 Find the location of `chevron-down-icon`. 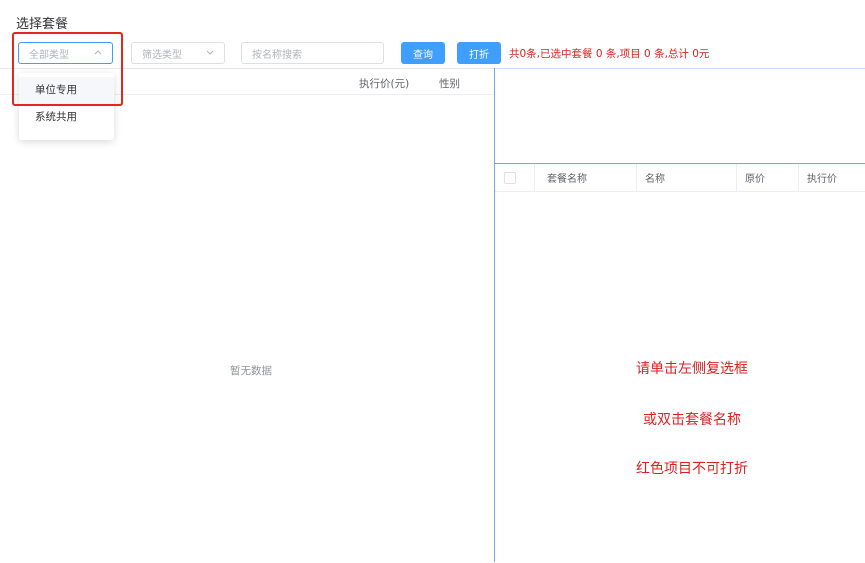

chevron-down-icon is located at coordinates (210, 52).